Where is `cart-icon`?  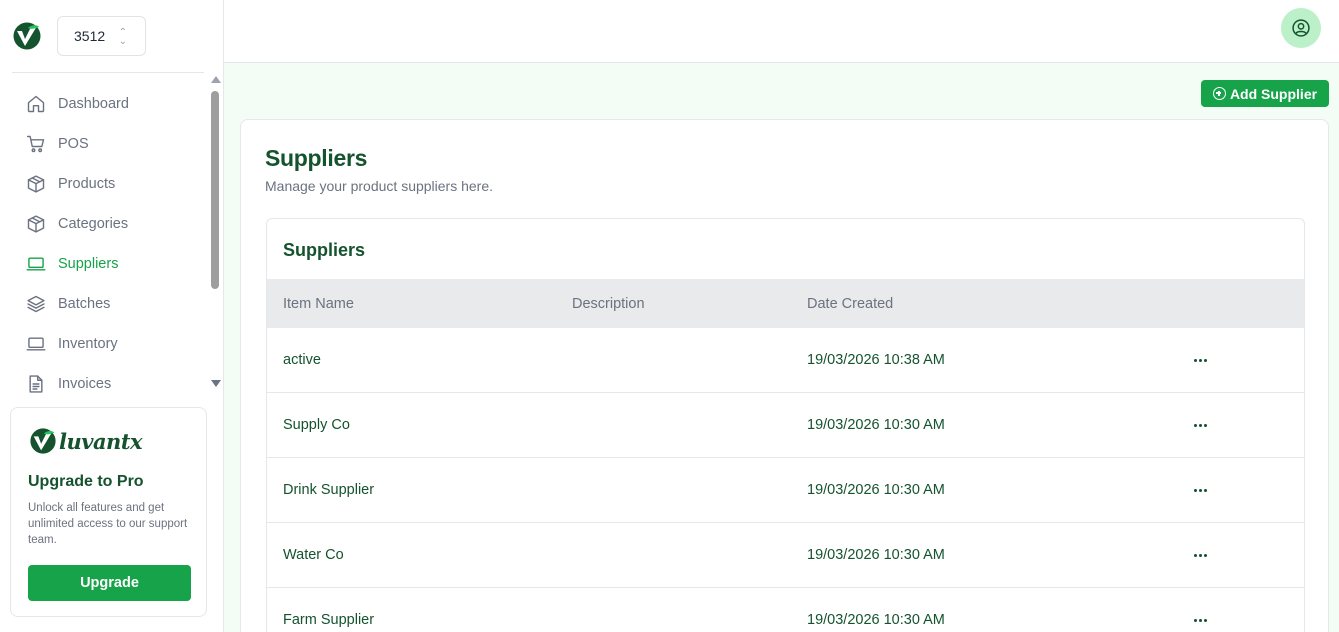
cart-icon is located at coordinates (36, 144).